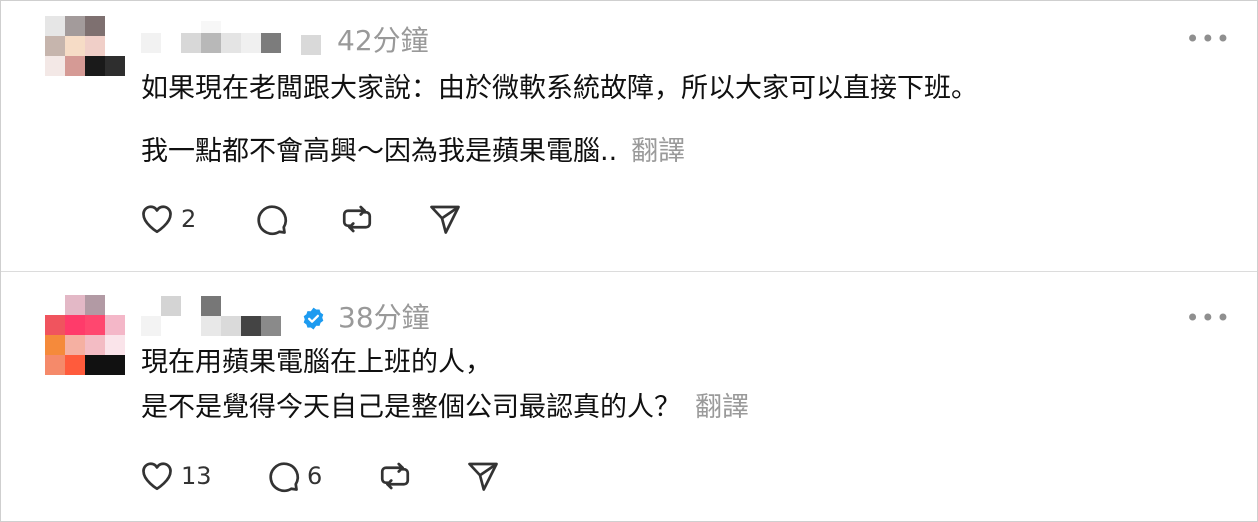  Describe the element at coordinates (379, 151) in the screenshot. I see `post-text: 我一點都不會高興～因為我是蘋果電腦..` at that location.